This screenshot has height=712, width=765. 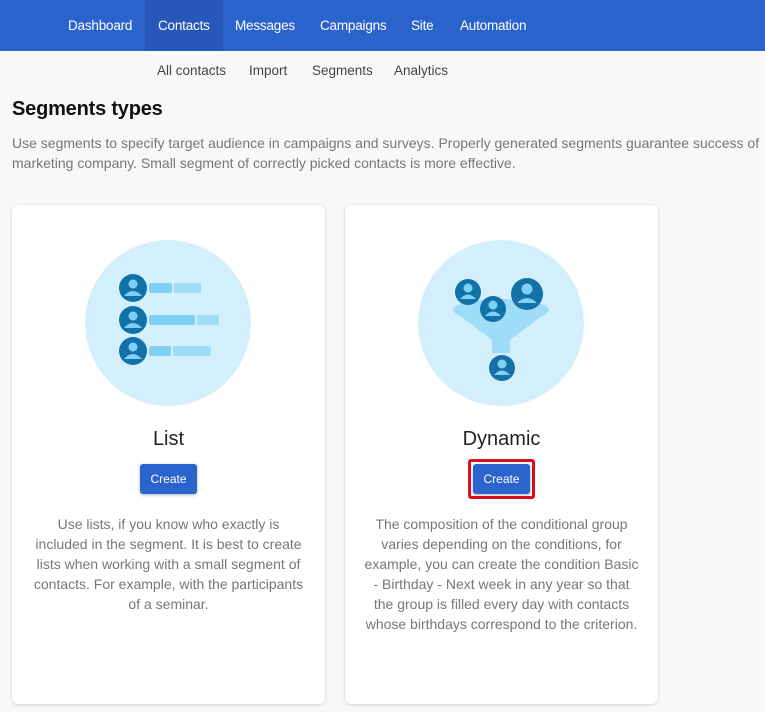 I want to click on card-title: Dynamic, so click(x=501, y=439).